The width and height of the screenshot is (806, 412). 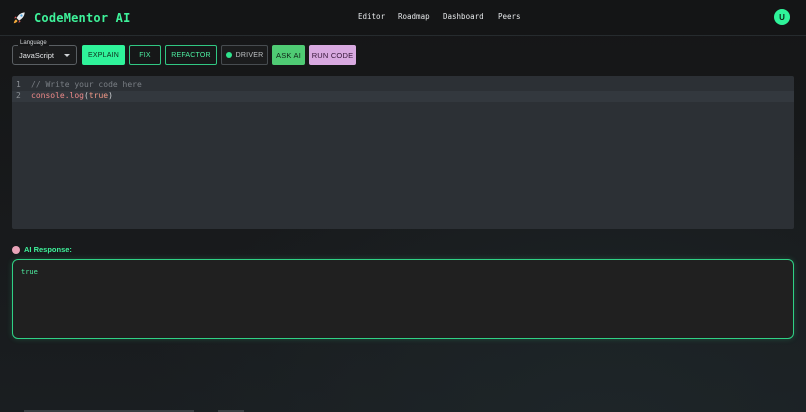 What do you see at coordinates (463, 16) in the screenshot?
I see `nav-item-dashboard: Dashboard` at bounding box center [463, 16].